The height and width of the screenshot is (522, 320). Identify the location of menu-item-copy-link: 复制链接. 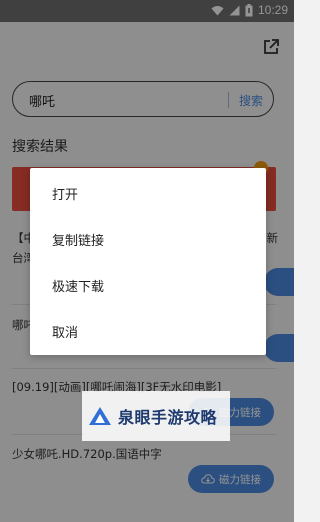
(78, 239).